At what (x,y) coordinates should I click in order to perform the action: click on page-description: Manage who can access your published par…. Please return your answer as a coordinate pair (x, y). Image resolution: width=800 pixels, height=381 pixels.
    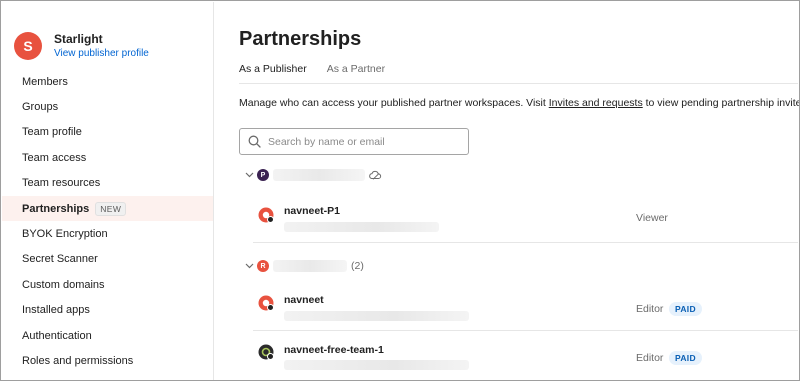
    Looking at the image, I should click on (519, 103).